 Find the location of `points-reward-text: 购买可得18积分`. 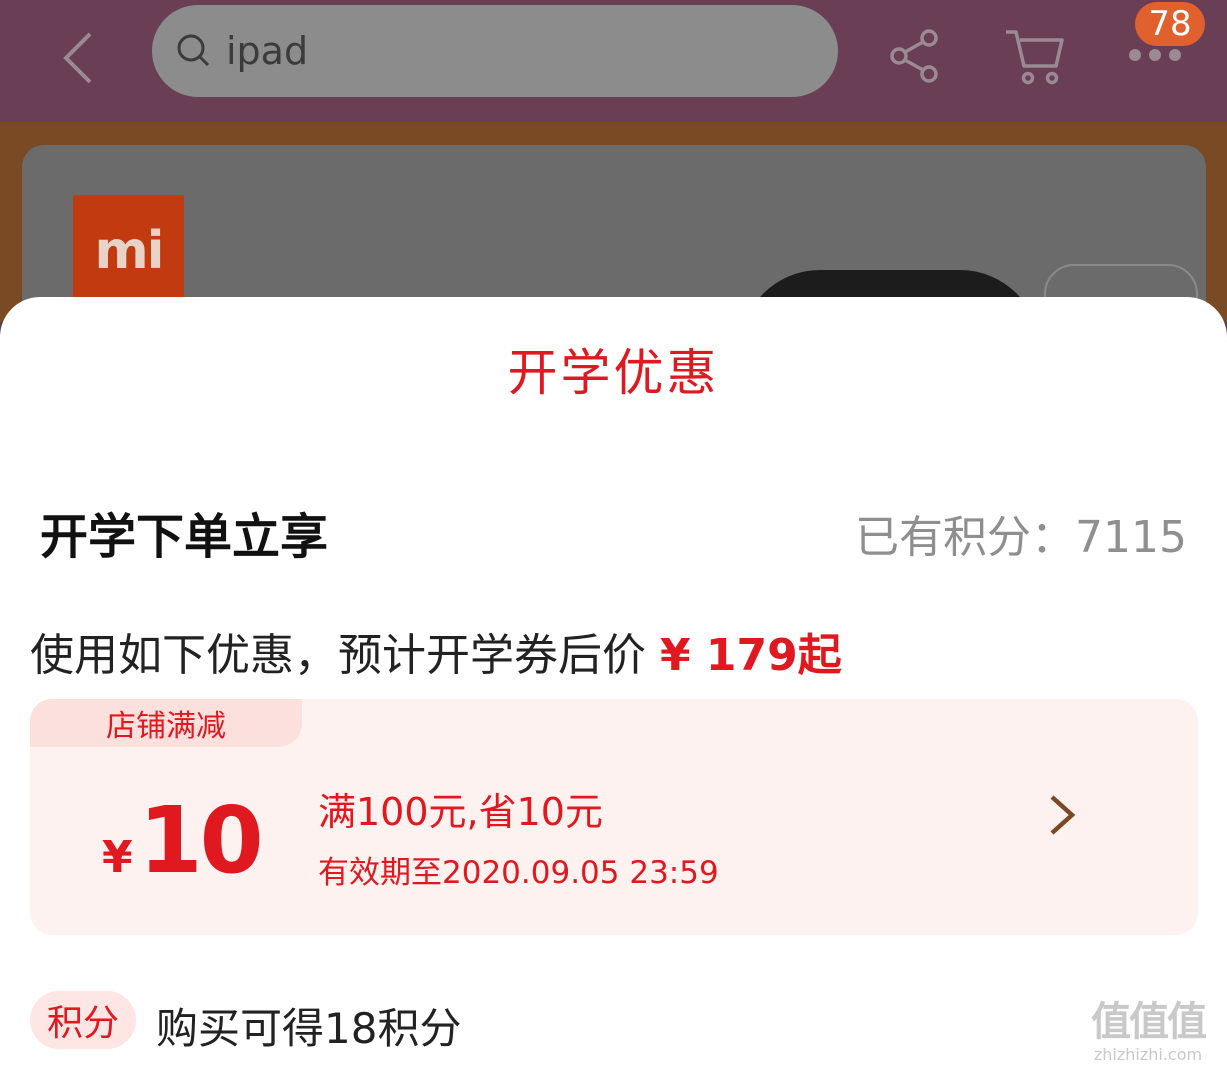

points-reward-text: 购买可得18积分 is located at coordinates (309, 1028).